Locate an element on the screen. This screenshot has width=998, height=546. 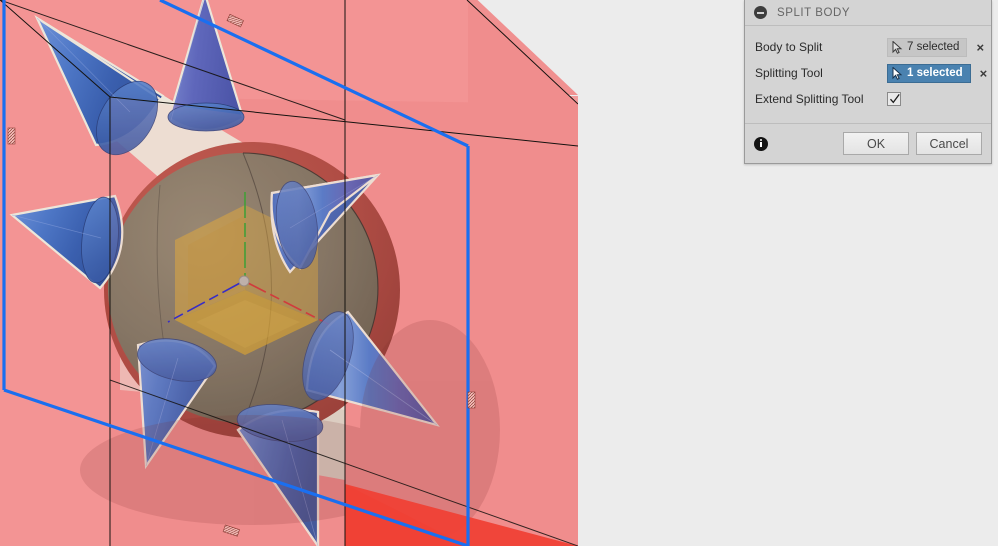
checkmark-icon is located at coordinates (895, 99).